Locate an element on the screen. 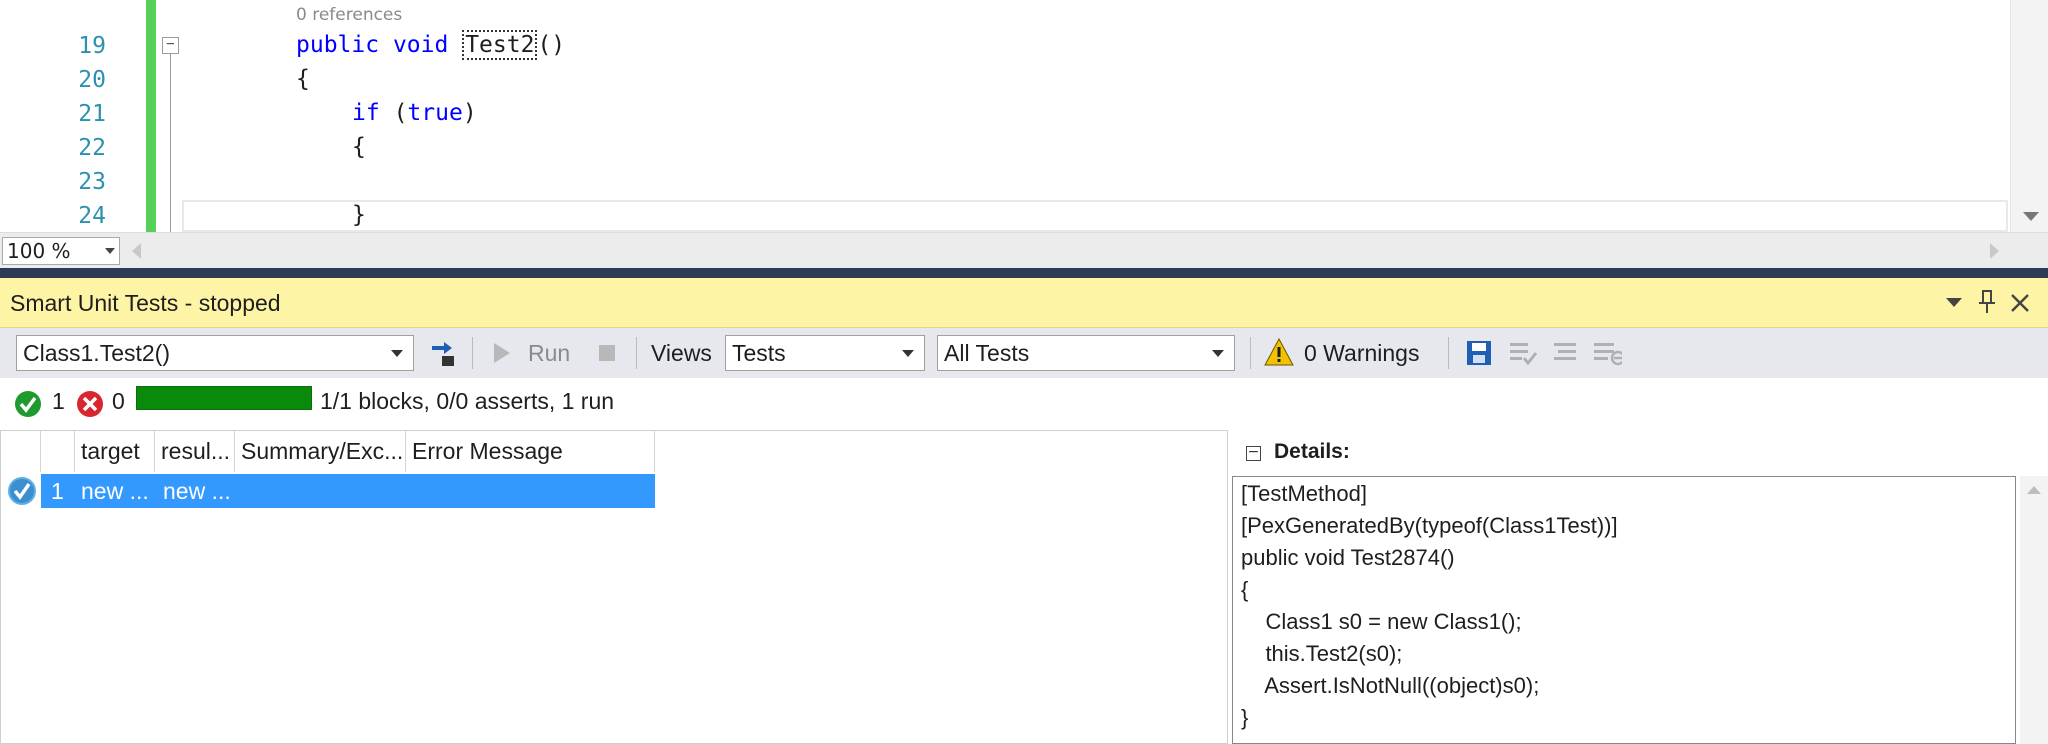 The width and height of the screenshot is (2048, 744). test-passed-icon is located at coordinates (22, 491).